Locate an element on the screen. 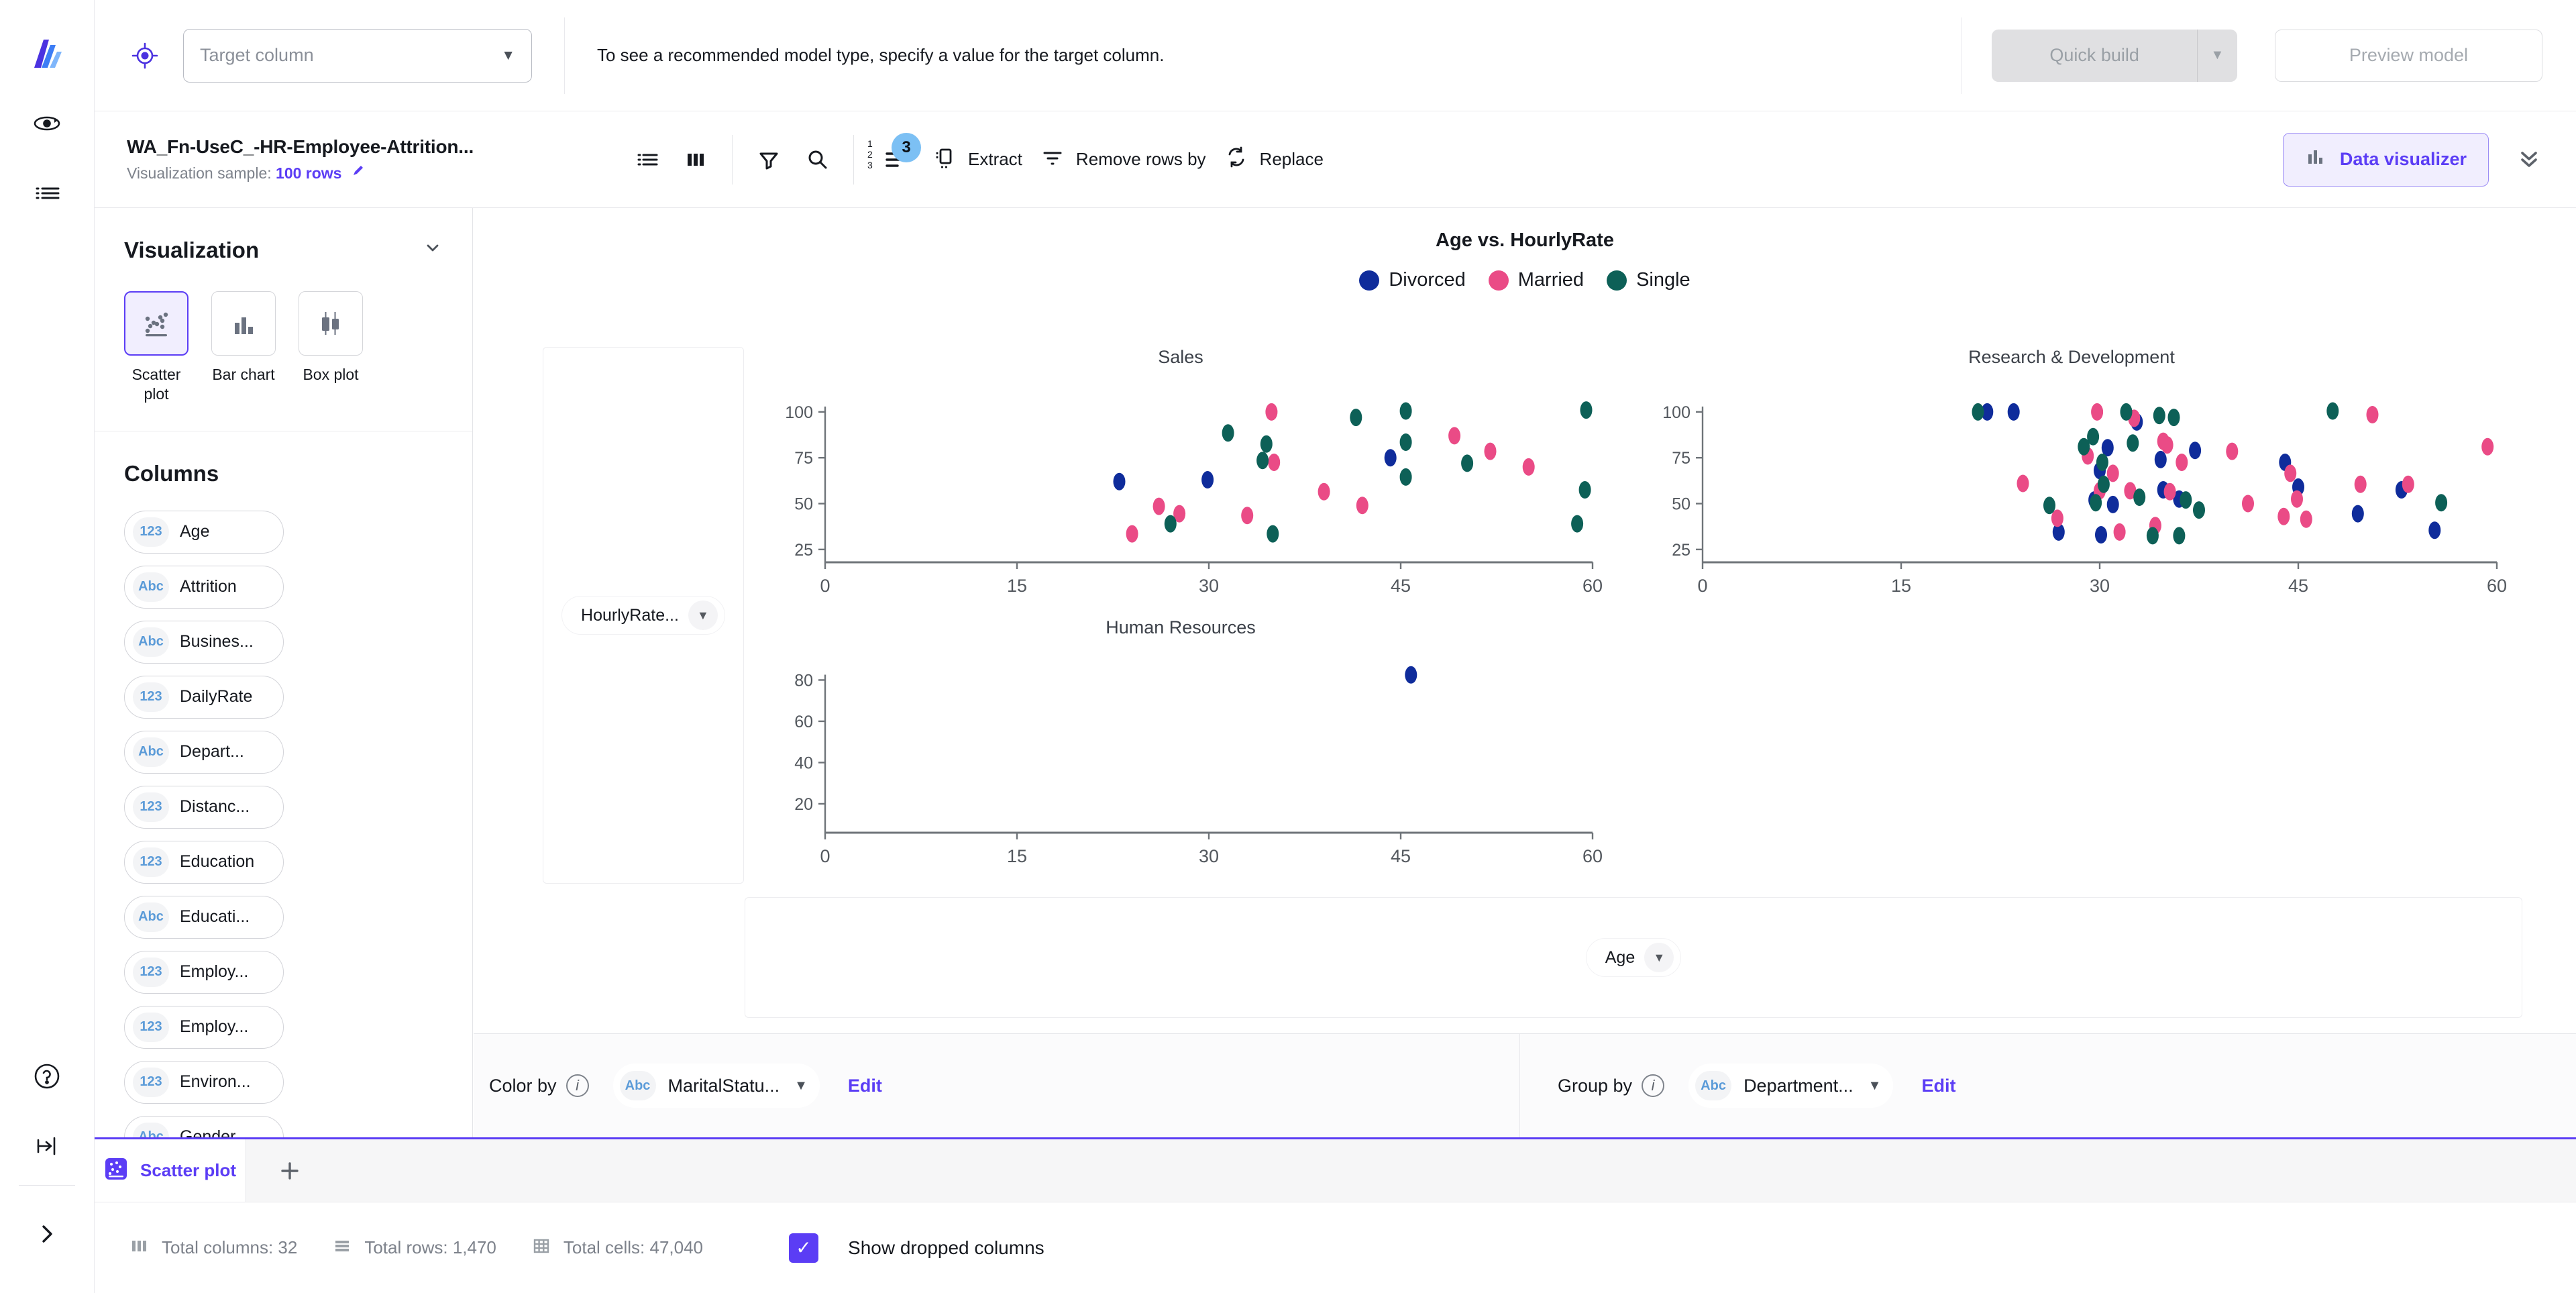 This screenshot has width=2576, height=1293. search-icon is located at coordinates (817, 160).